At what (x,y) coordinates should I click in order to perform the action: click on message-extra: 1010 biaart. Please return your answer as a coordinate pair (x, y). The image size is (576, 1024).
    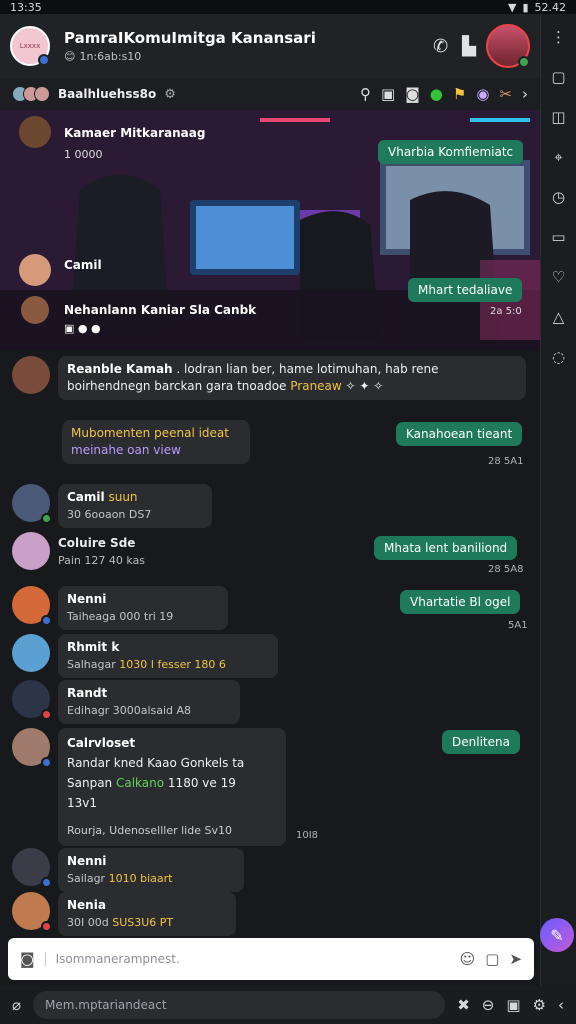
    Looking at the image, I should click on (140, 878).